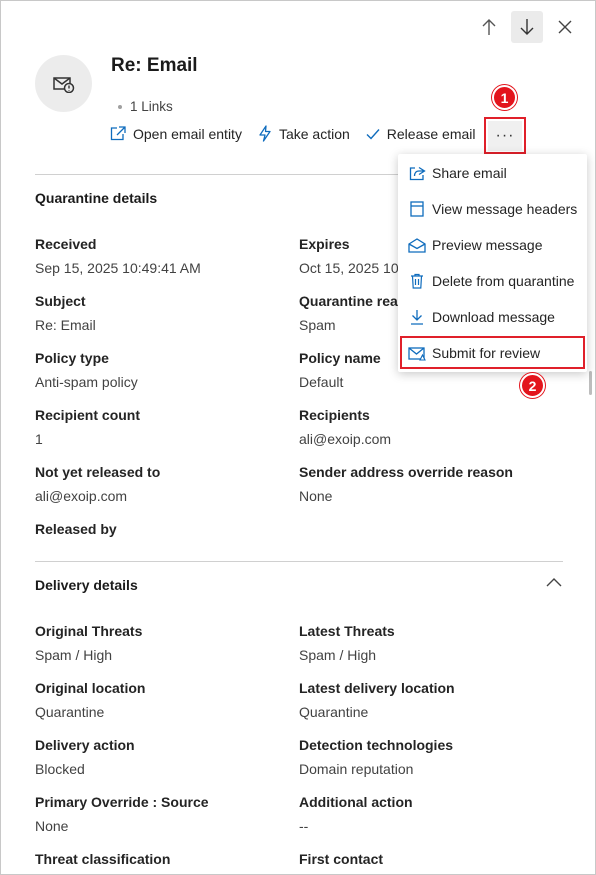  I want to click on latest-location-label: Latest delivery location, so click(377, 688).